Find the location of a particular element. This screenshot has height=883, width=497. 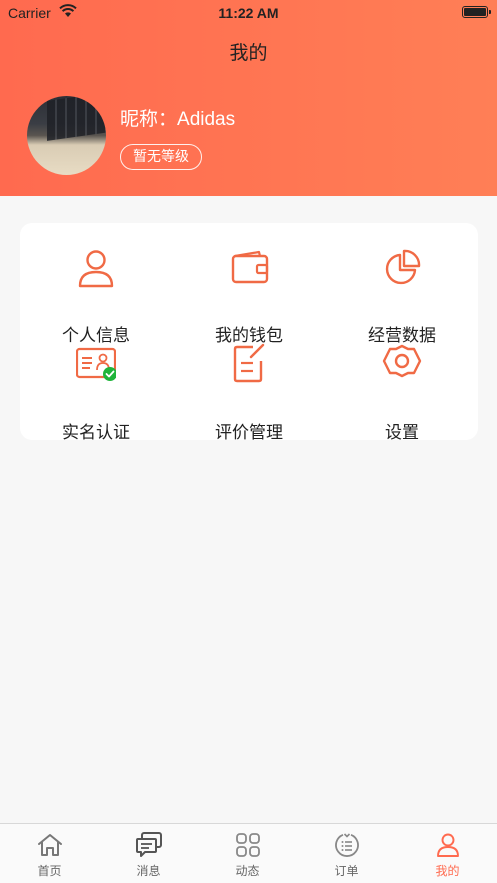

tab-orders: 订单 is located at coordinates (346, 853).